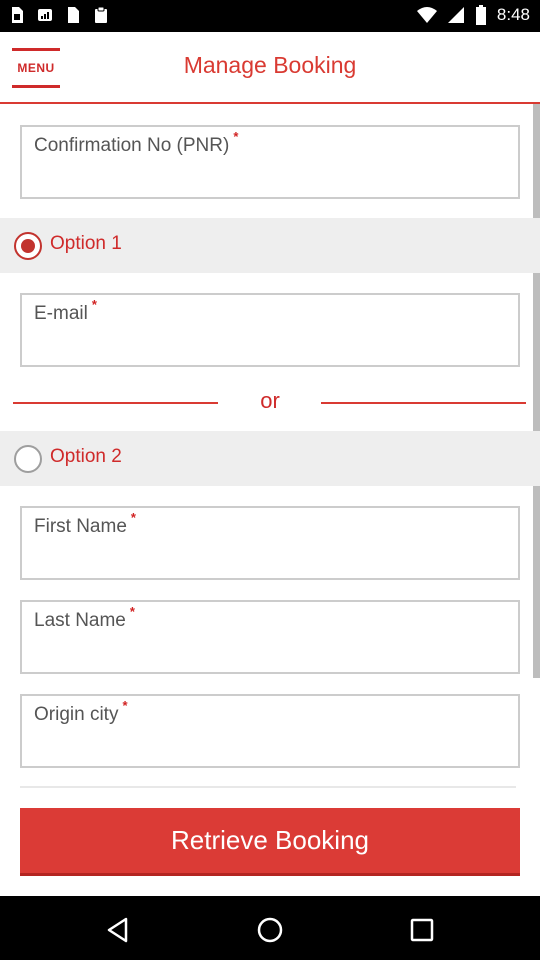  What do you see at coordinates (270, 652) in the screenshot?
I see `last-name-input` at bounding box center [270, 652].